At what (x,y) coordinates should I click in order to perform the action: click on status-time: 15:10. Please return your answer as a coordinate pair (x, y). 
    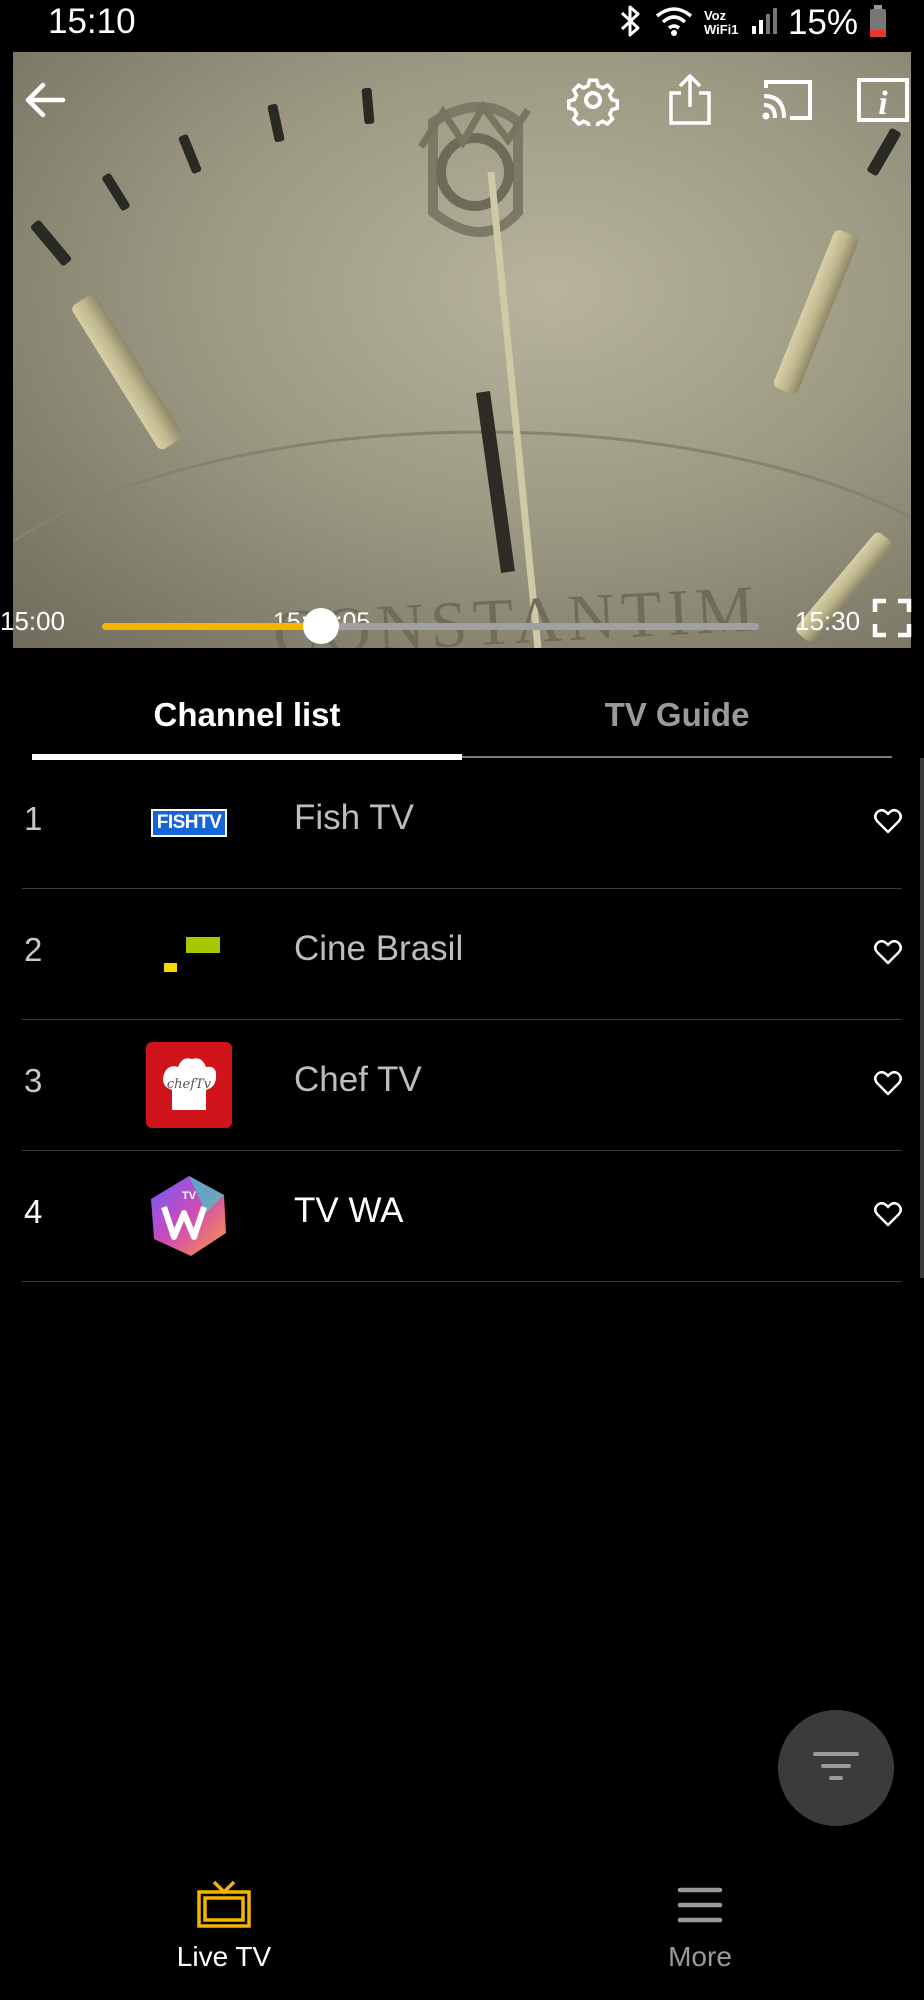
    Looking at the image, I should click on (92, 21).